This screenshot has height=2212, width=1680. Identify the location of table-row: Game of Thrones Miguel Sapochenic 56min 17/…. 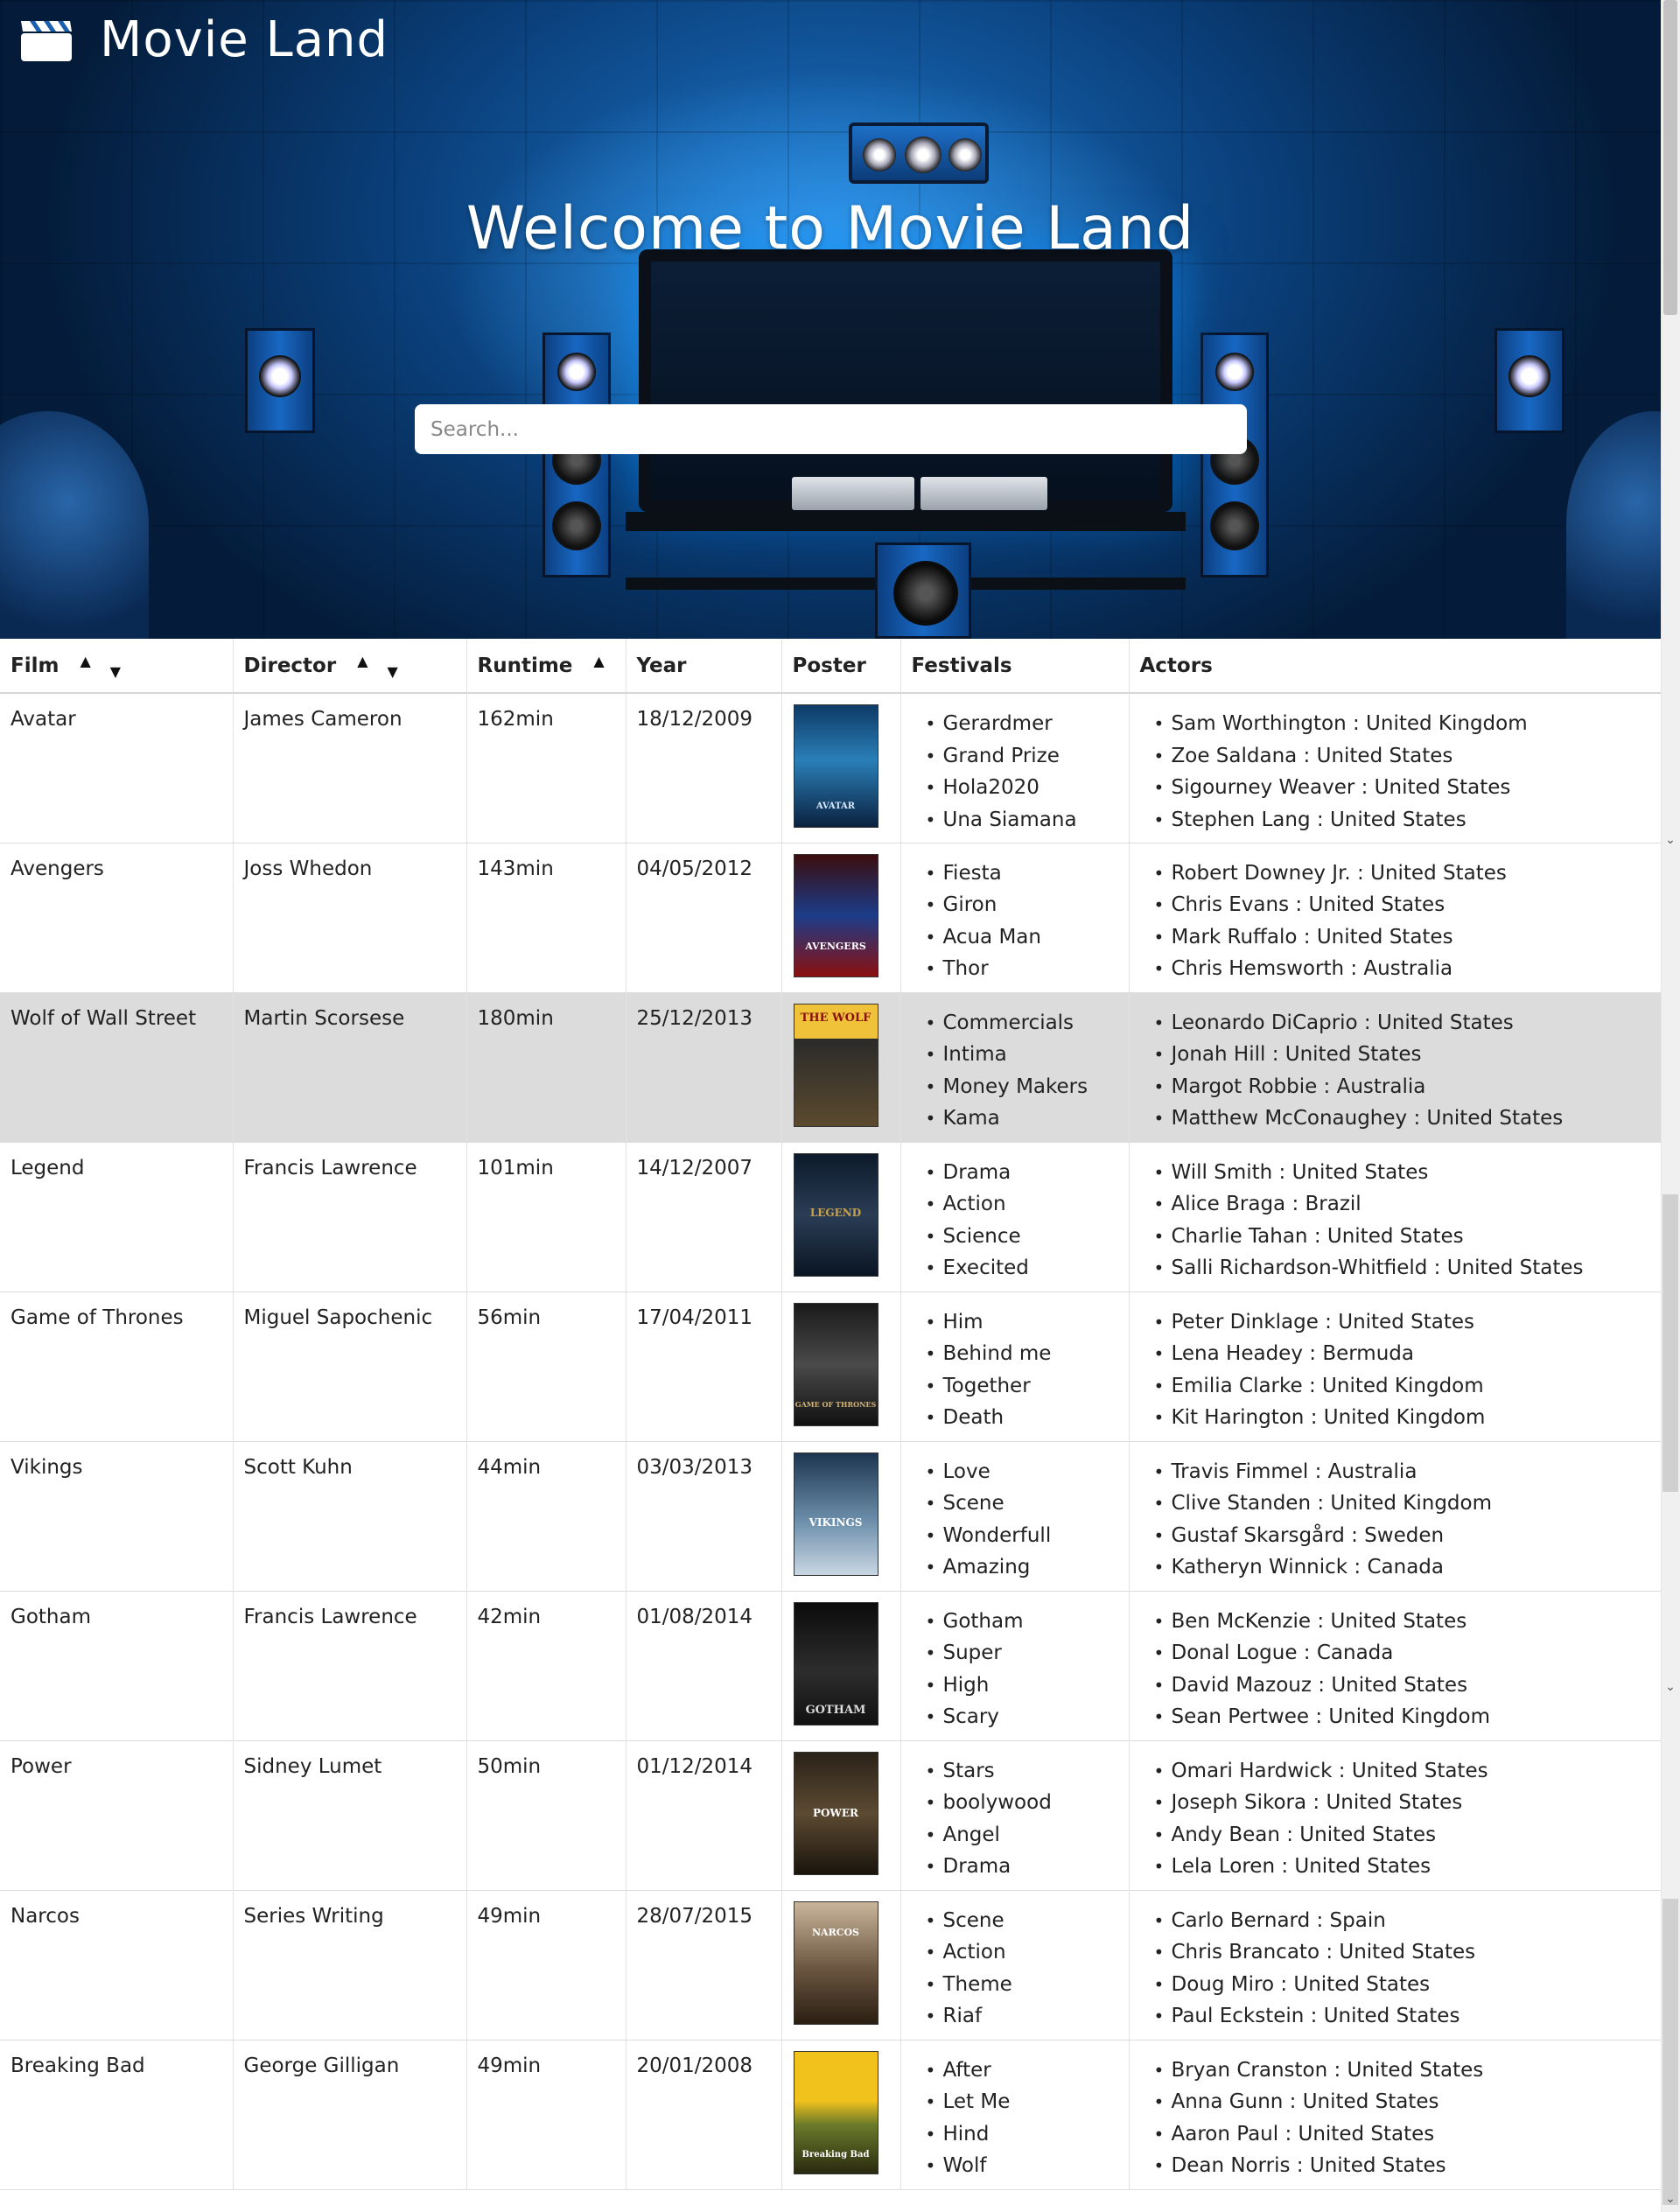
(830, 1367).